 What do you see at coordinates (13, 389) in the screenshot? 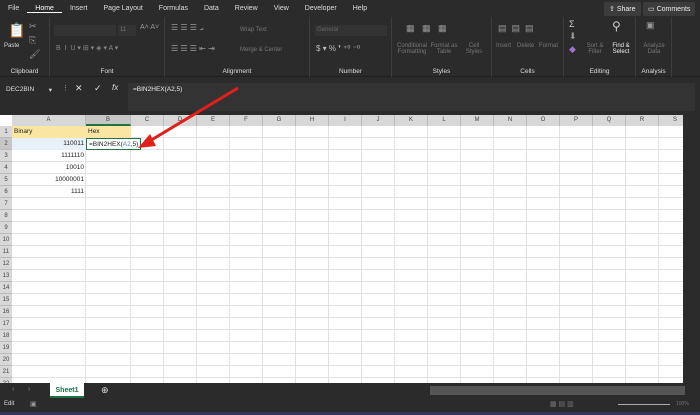
I see `sheet-nav-prev-icon: ‹` at bounding box center [13, 389].